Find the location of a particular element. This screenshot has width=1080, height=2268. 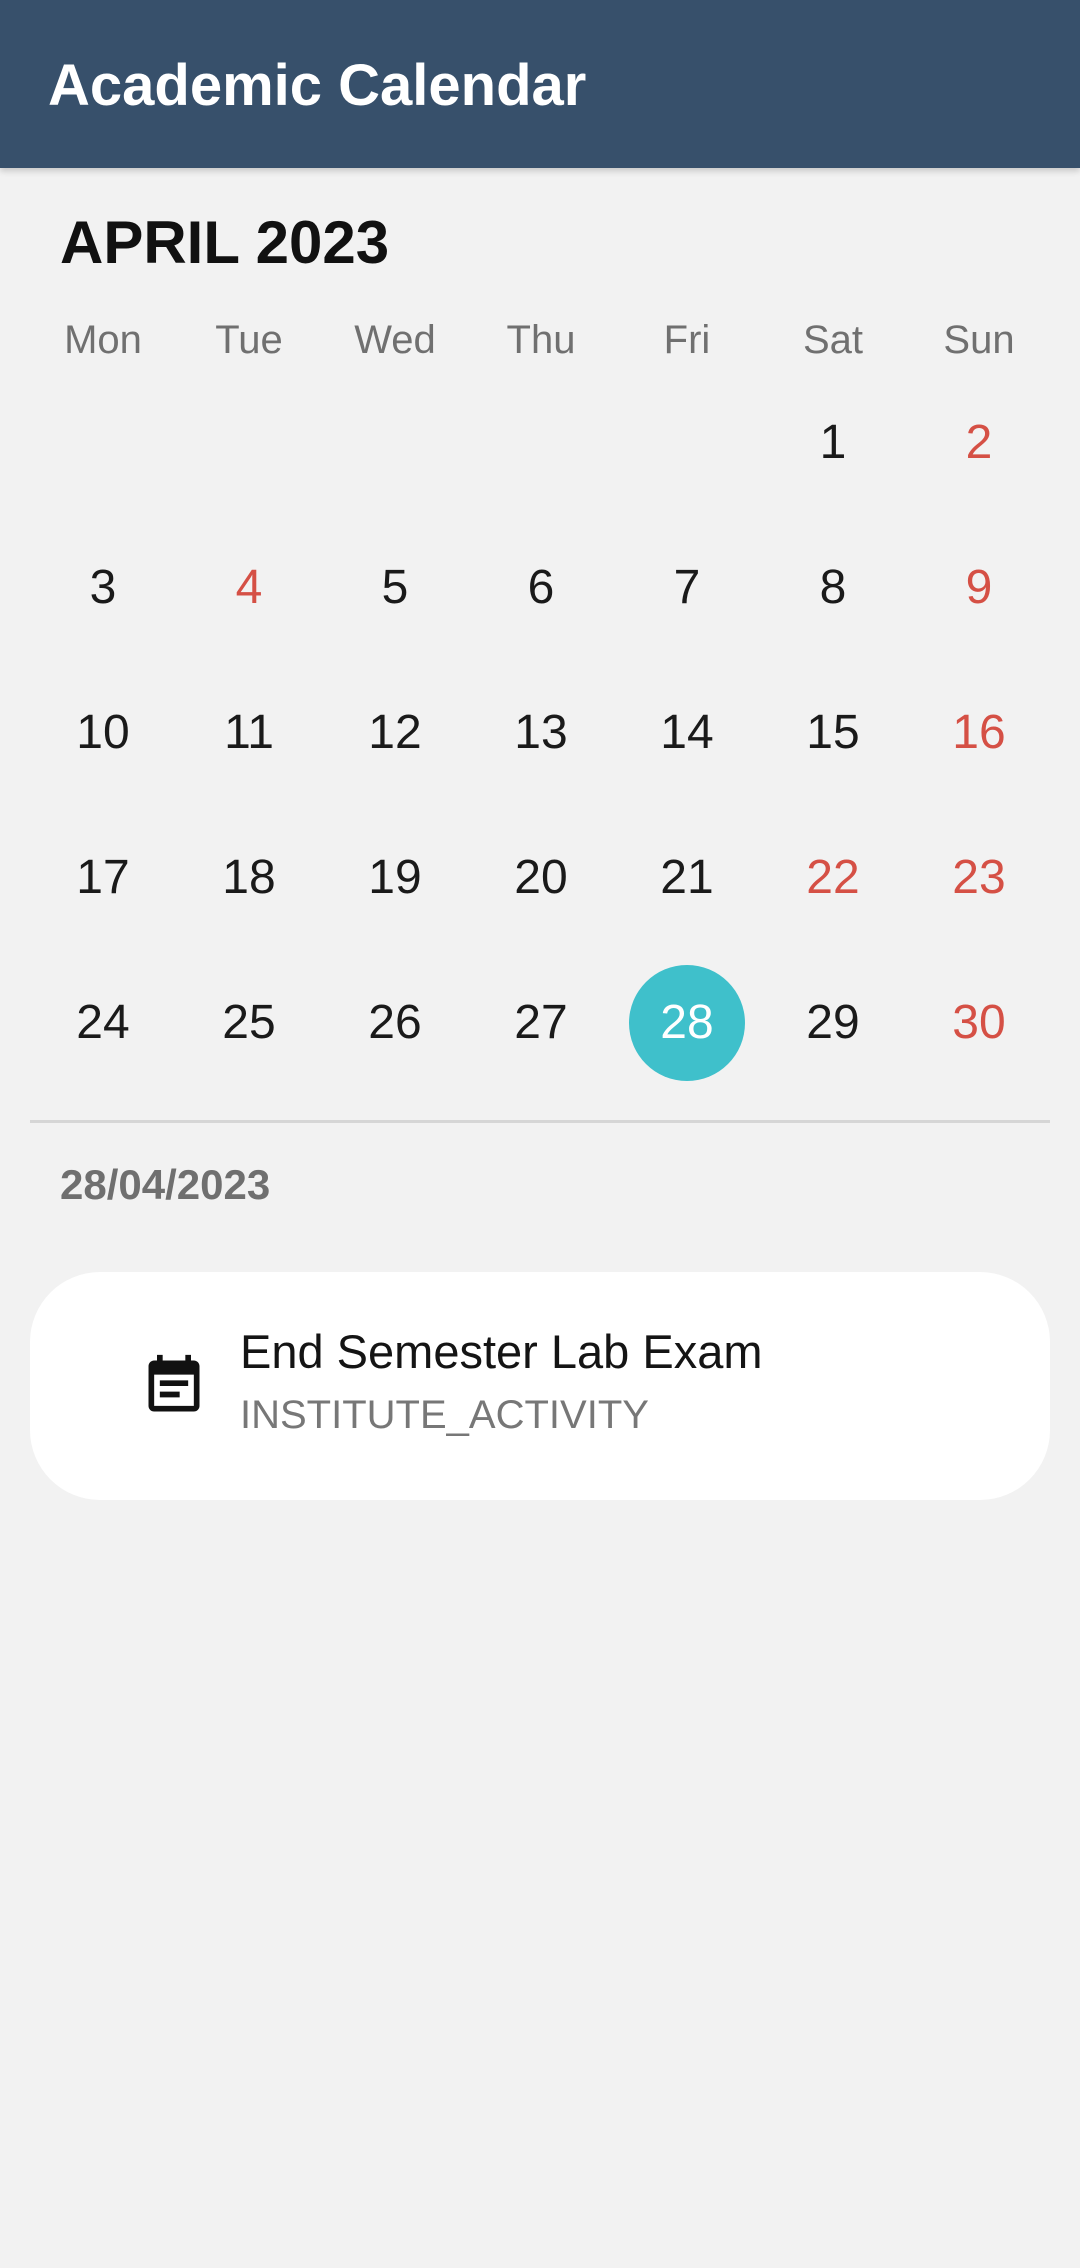

event-title: End Semester Lab Exam is located at coordinates (501, 1351).